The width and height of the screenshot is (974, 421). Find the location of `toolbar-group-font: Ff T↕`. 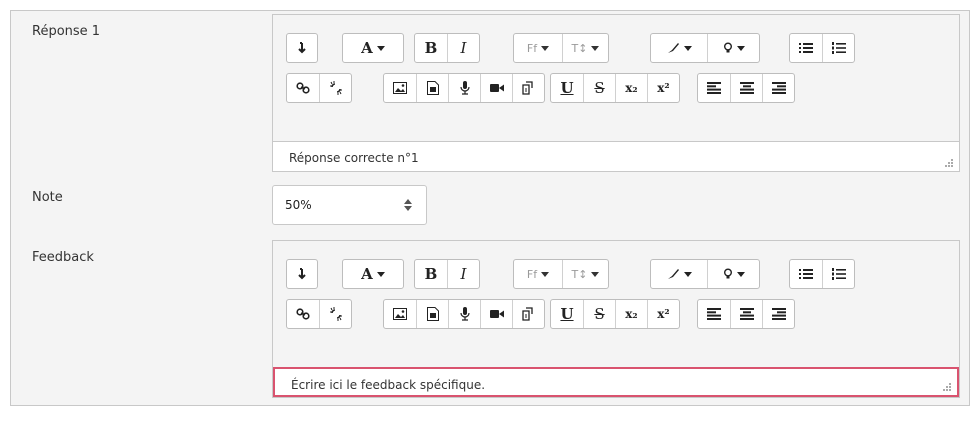

toolbar-group-font: Ff T↕ is located at coordinates (561, 274).